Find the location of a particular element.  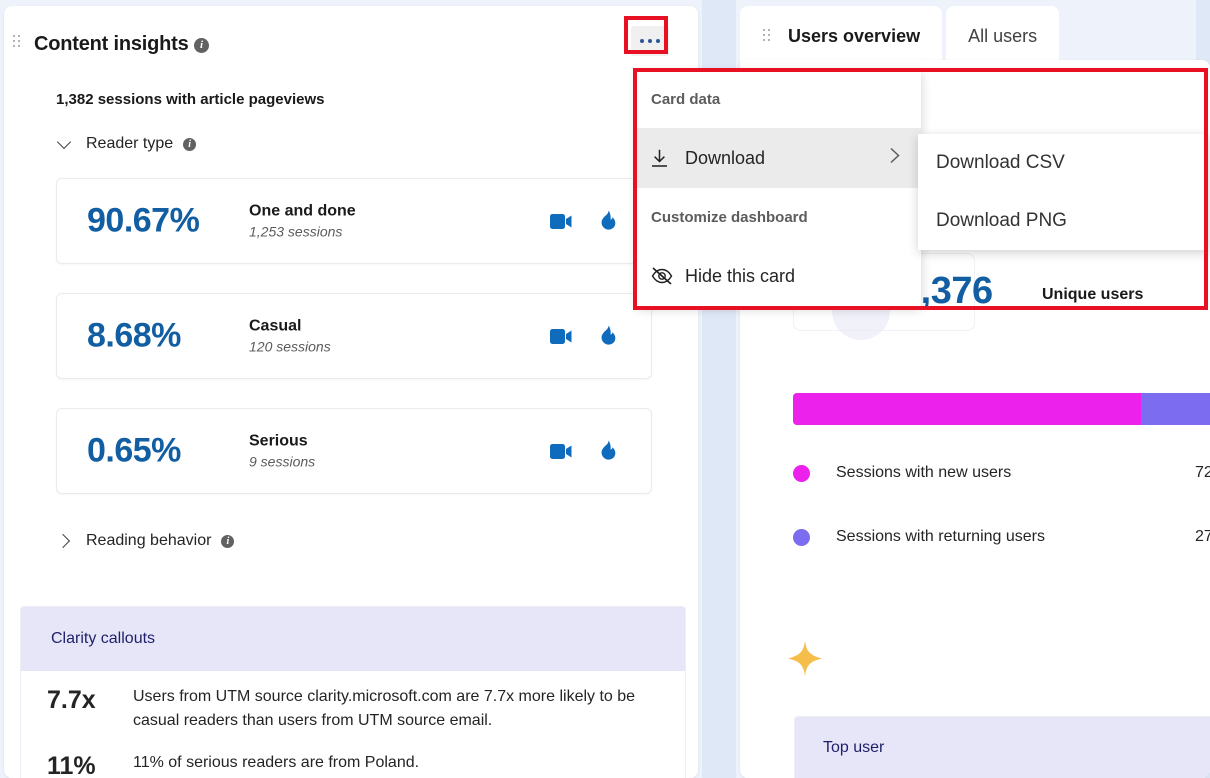

clarity-callouts-header: Clarity callouts is located at coordinates (353, 639).